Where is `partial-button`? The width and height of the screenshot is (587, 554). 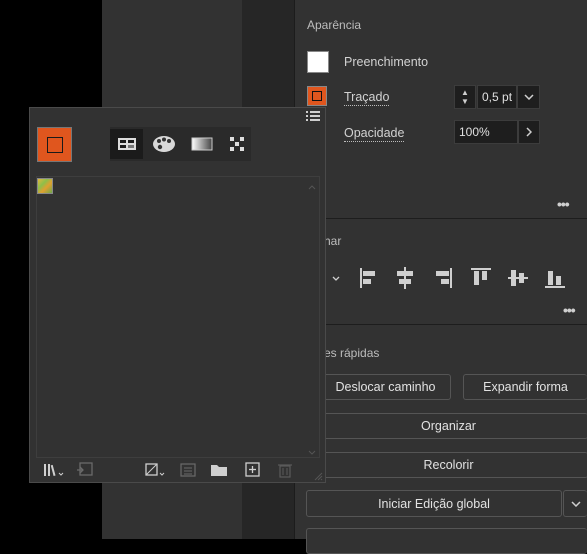 partial-button is located at coordinates (446, 541).